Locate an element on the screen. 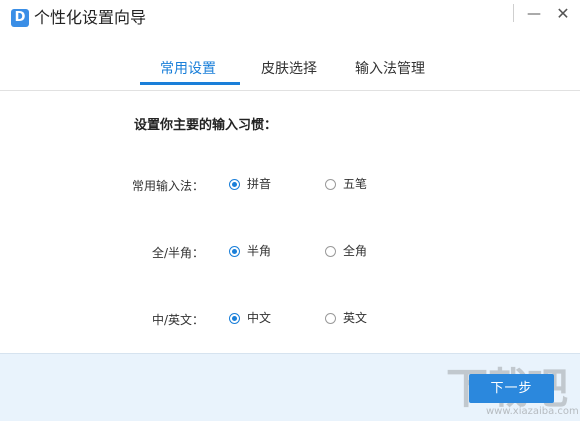  section-title: 设置你主要的输入习惯： is located at coordinates (206, 125).